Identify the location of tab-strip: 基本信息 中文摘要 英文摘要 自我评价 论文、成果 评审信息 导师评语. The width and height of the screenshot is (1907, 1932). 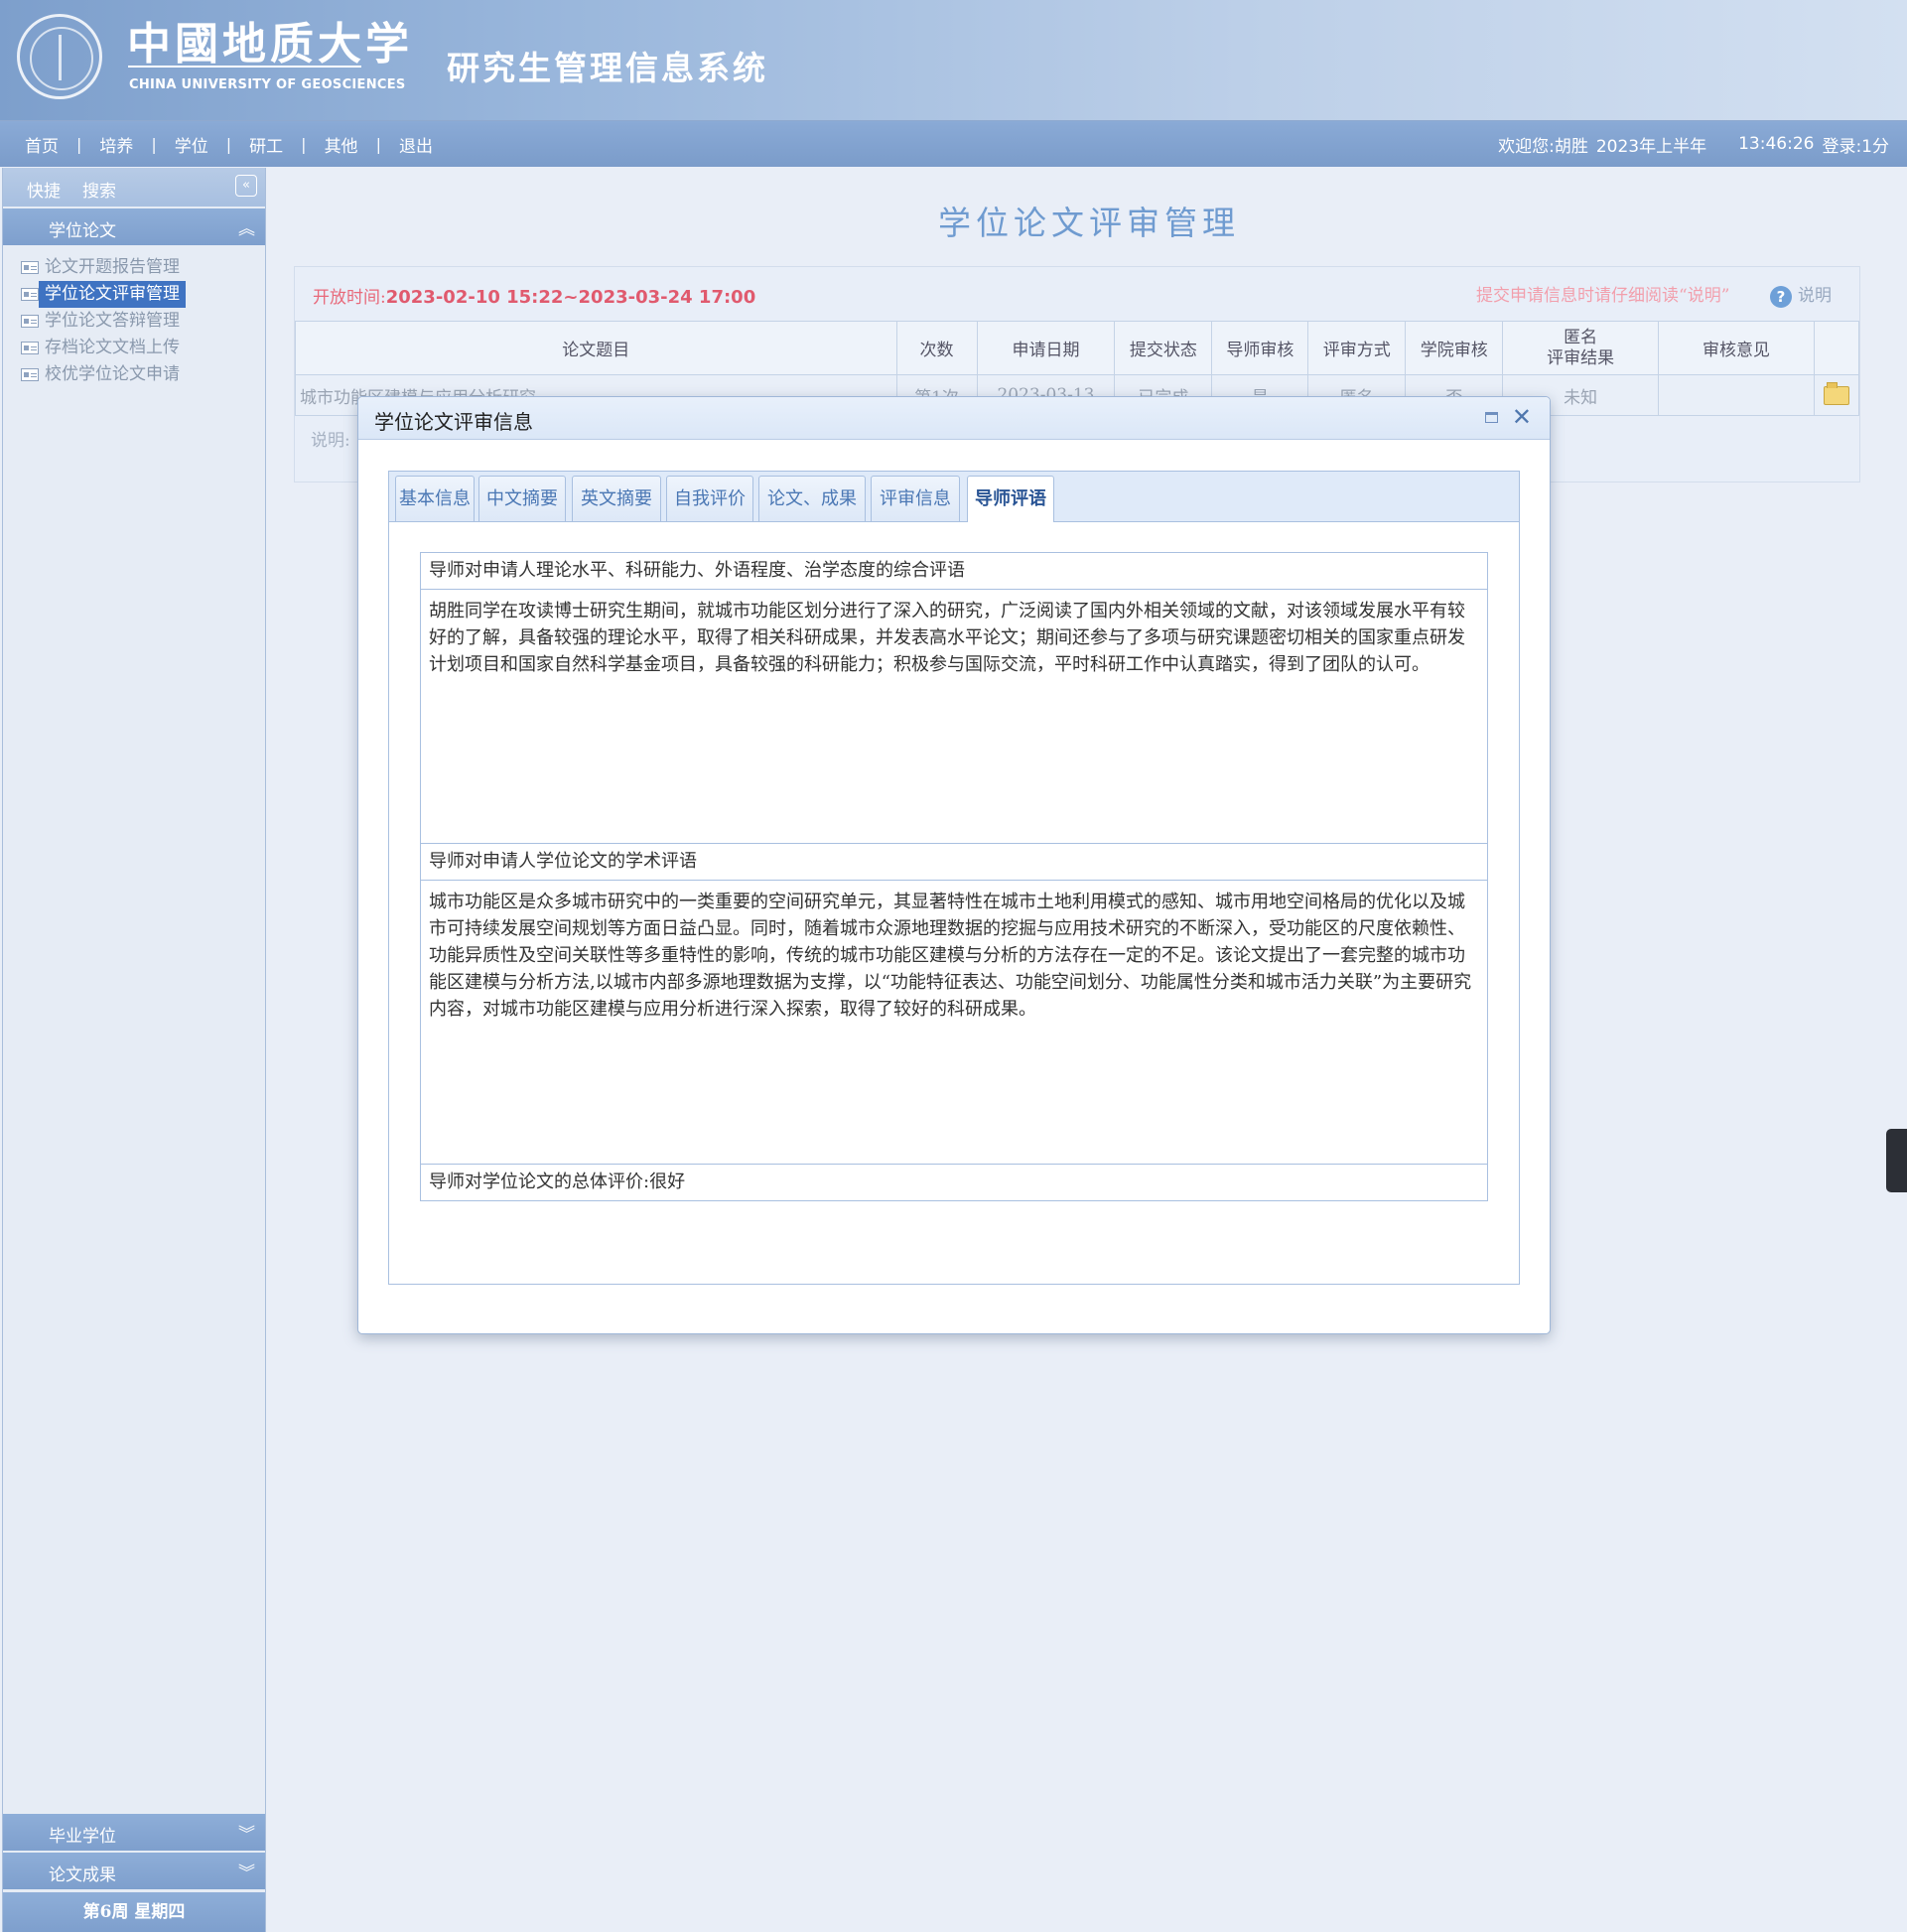
(954, 497).